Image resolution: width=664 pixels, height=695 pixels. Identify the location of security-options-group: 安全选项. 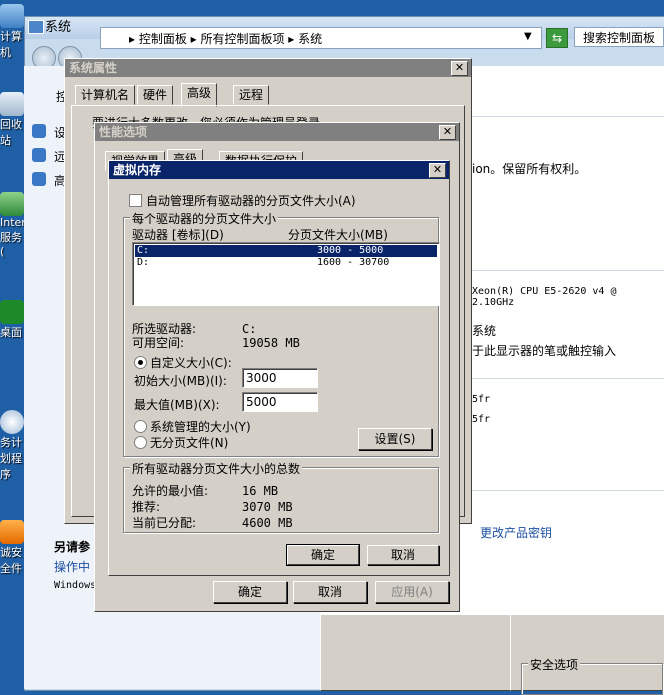
(592, 675).